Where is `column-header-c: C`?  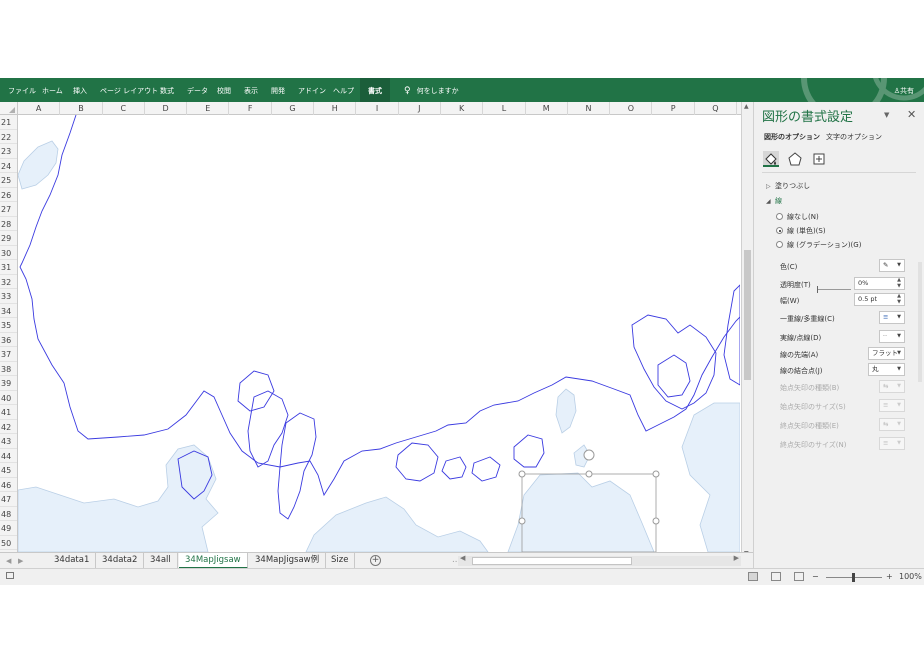 column-header-c: C is located at coordinates (124, 108).